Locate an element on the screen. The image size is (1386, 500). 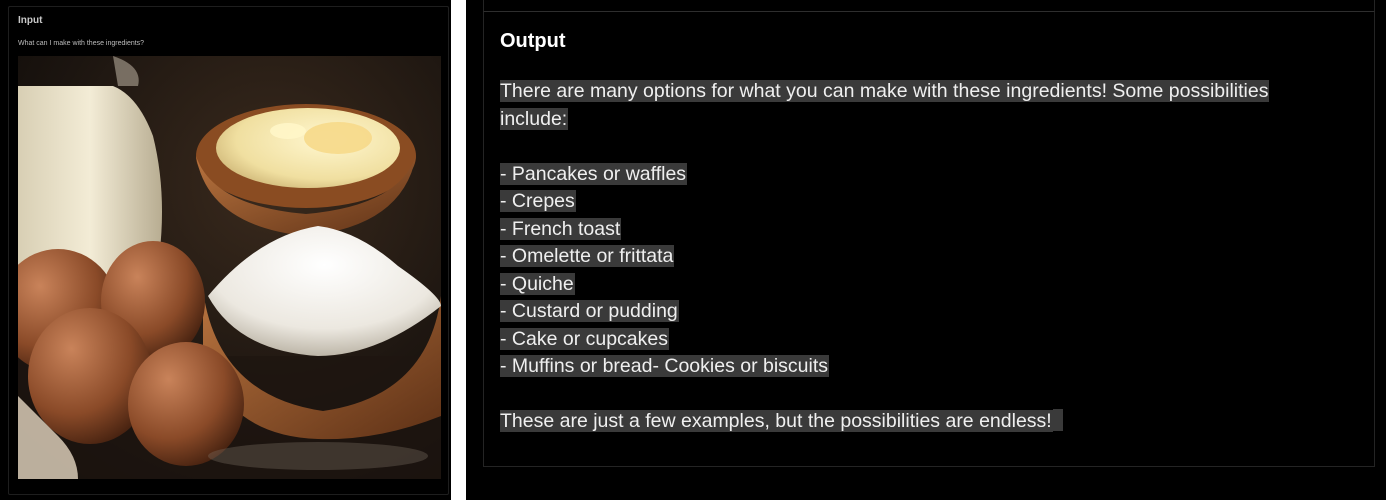
list-item: - Pancakes or waffles is located at coordinates (915, 175).